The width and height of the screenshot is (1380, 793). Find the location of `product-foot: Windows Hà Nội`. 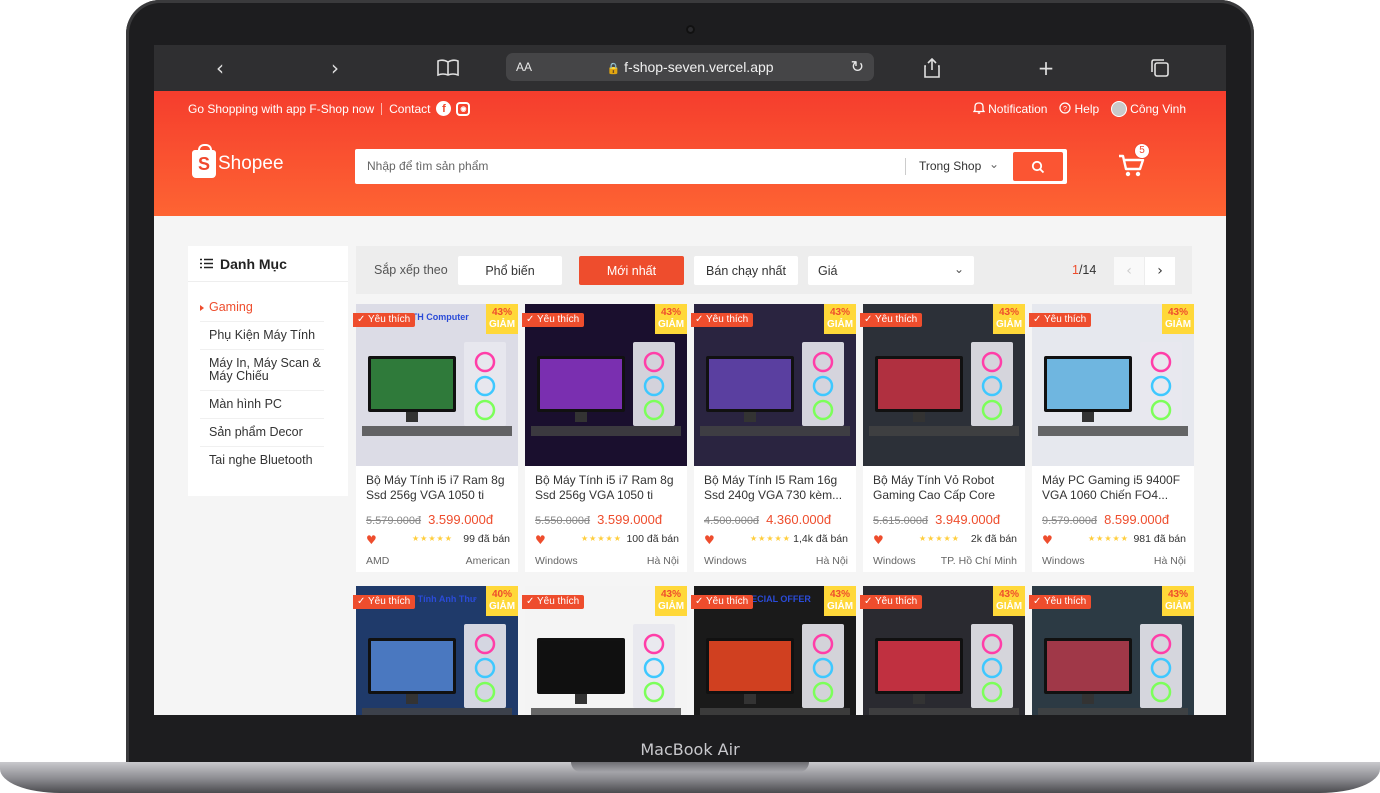

product-foot: Windows Hà Nội is located at coordinates (1114, 561).